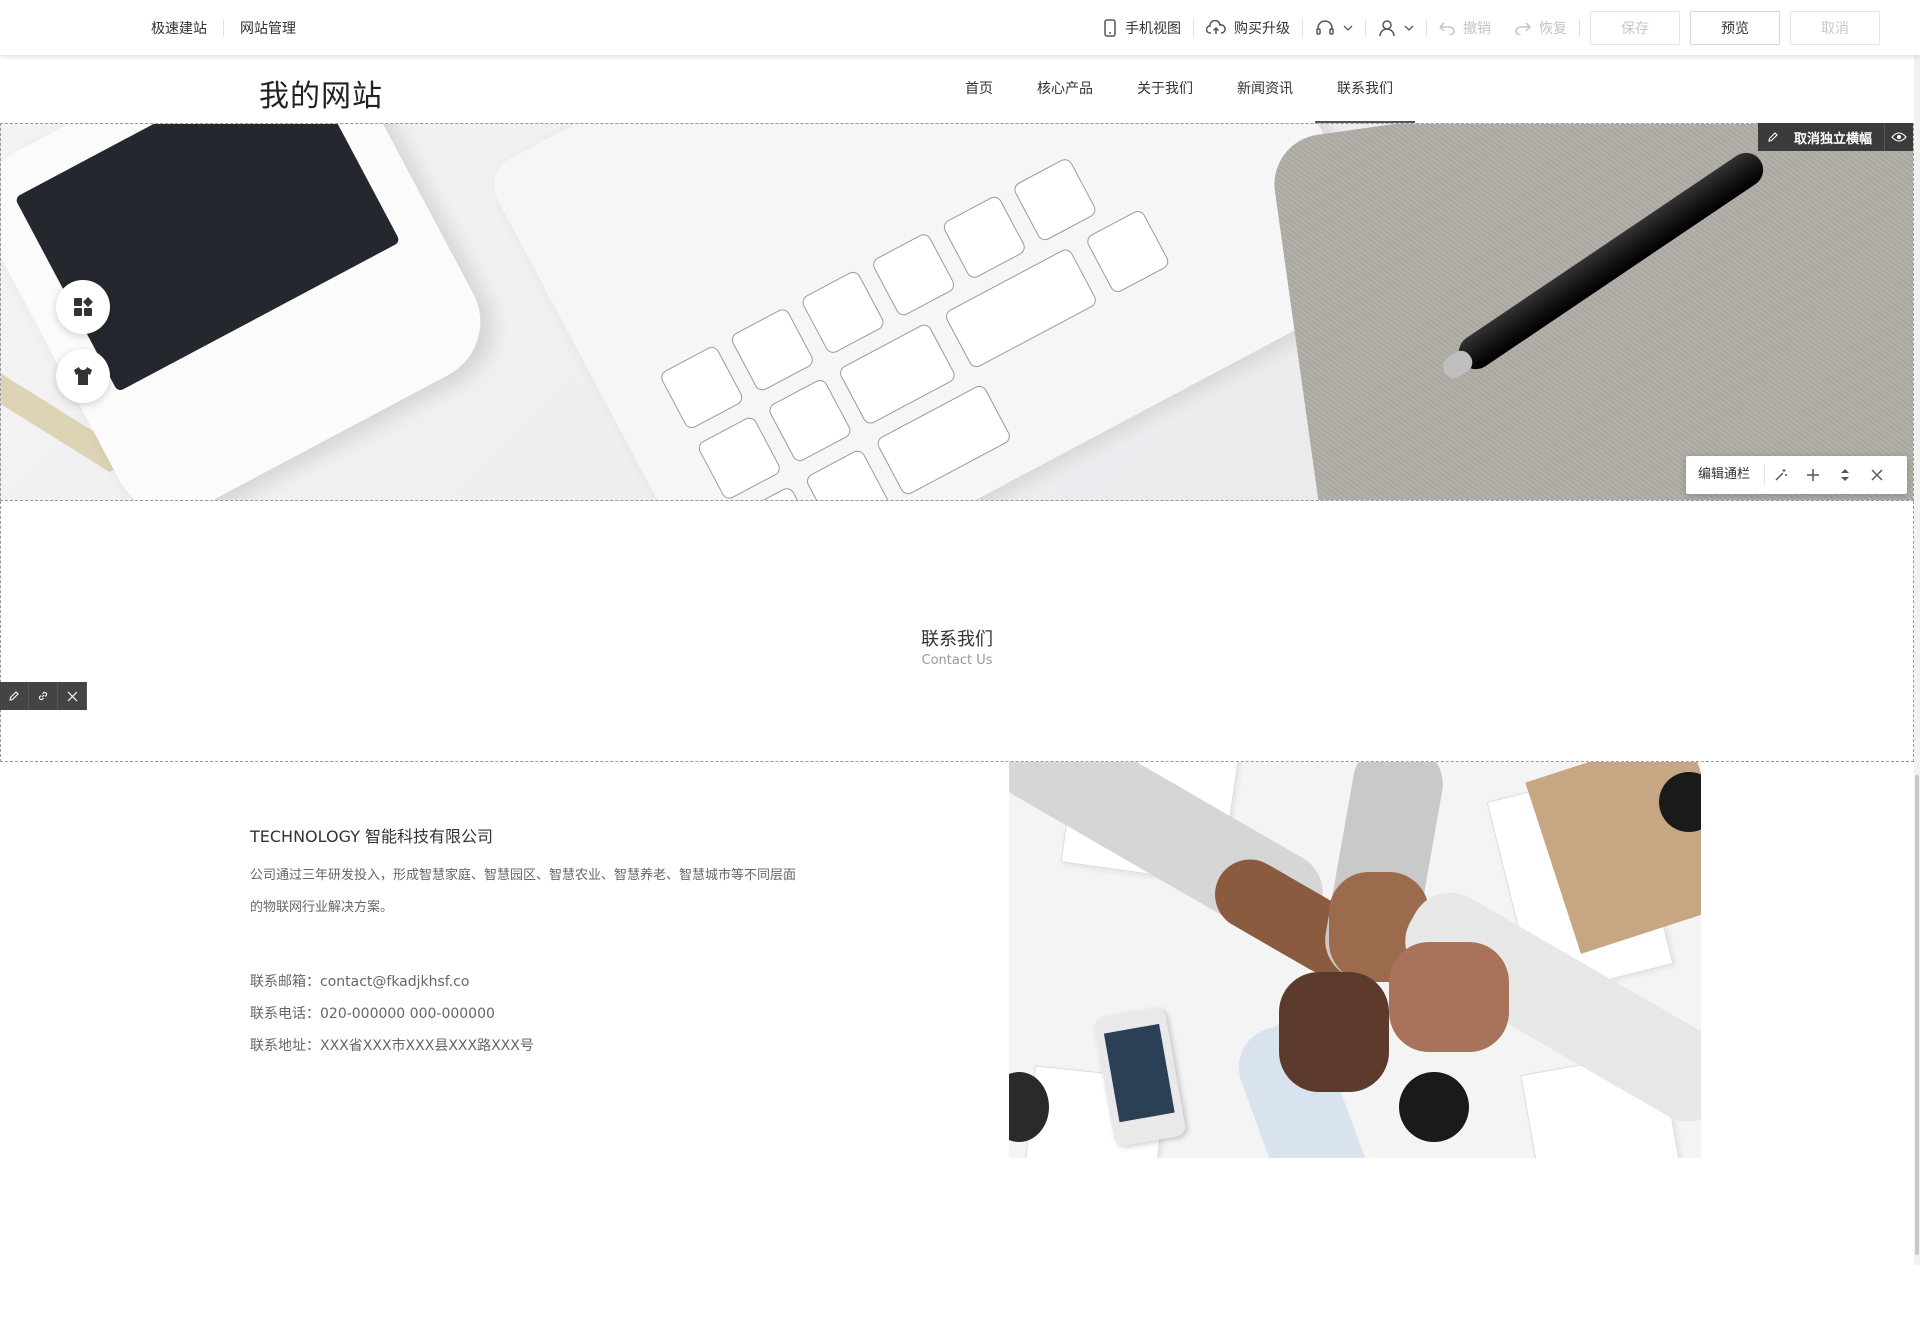 This screenshot has width=1920, height=1320. I want to click on shirt-icon, so click(83, 376).